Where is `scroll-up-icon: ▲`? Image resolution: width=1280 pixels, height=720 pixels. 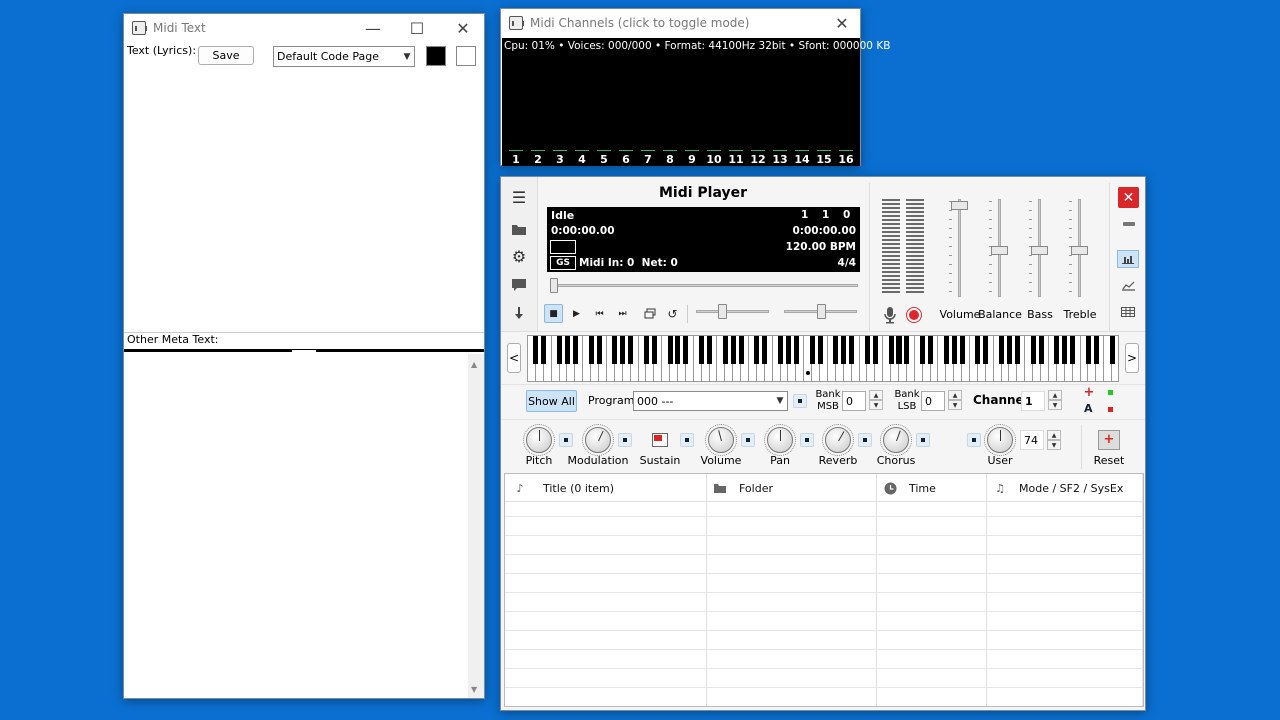
scroll-up-icon: ▲ is located at coordinates (474, 364).